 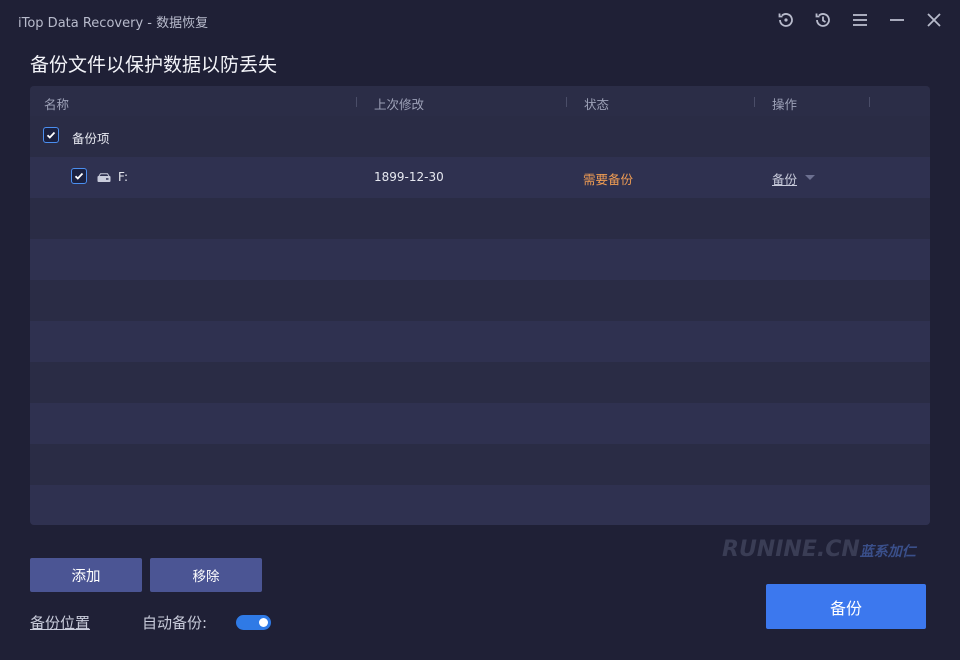 I want to click on watermark-text: RUNINE.CN, so click(x=791, y=549).